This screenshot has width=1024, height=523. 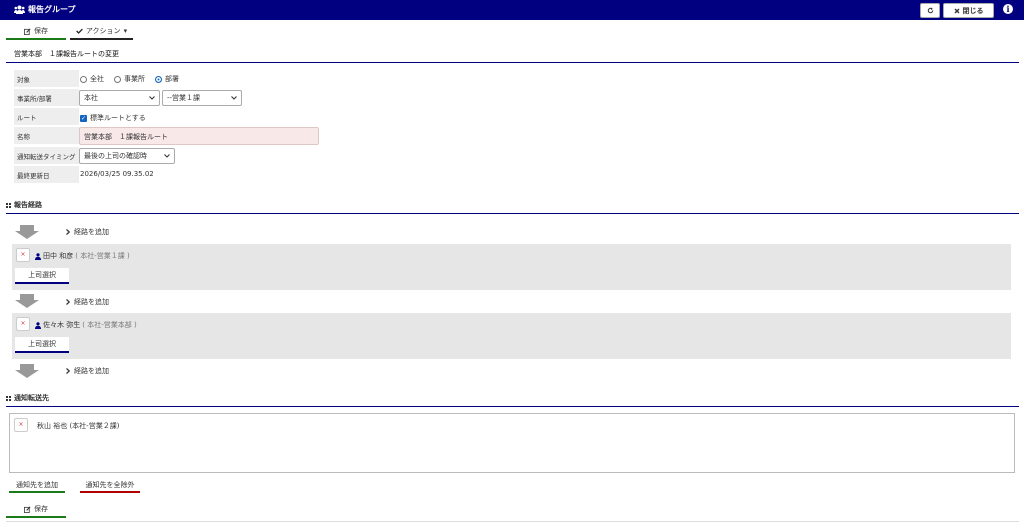 I want to click on office-label: 事業所/部署, so click(x=46, y=97).